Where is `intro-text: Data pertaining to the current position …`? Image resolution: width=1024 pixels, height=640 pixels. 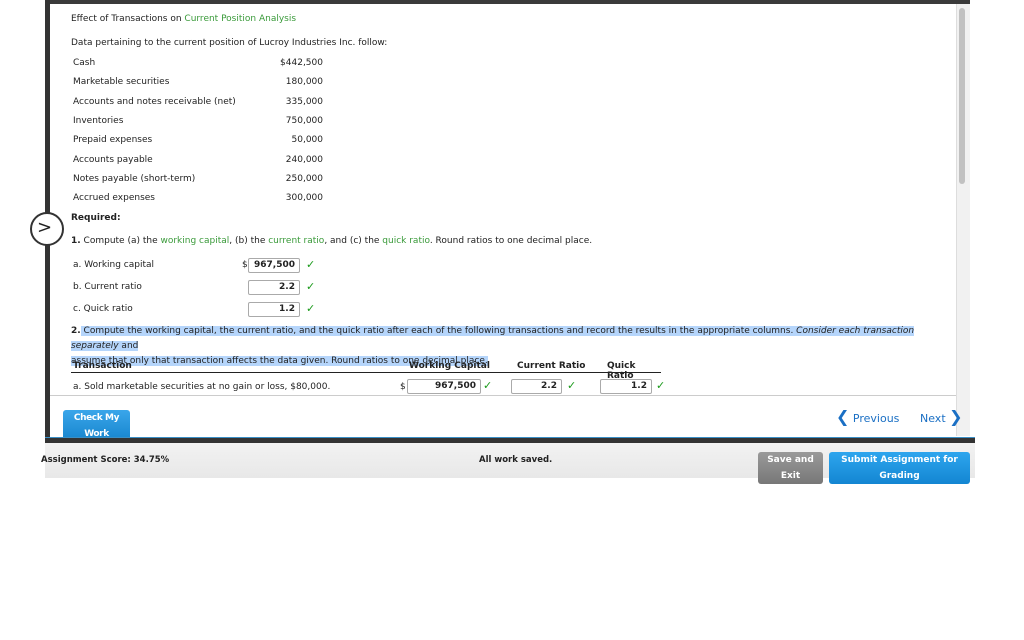 intro-text: Data pertaining to the current position … is located at coordinates (229, 43).